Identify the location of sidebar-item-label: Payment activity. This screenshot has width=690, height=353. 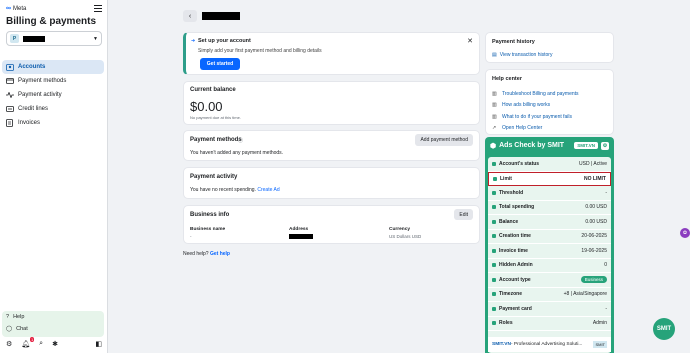
(40, 95).